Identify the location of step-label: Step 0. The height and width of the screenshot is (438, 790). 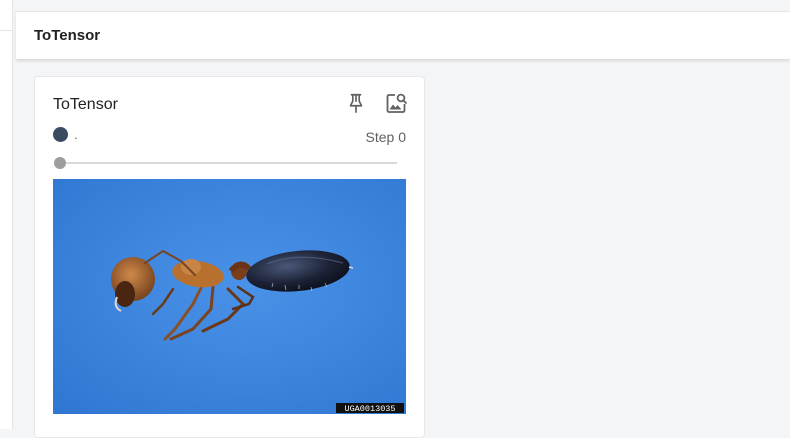
(385, 137).